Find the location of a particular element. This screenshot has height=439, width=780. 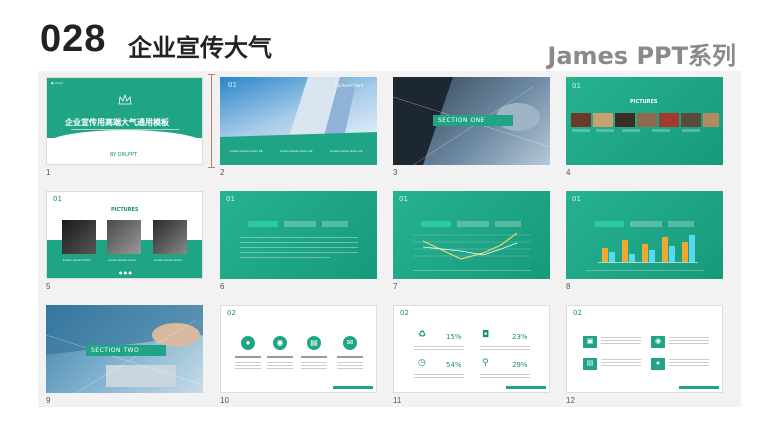

slide-thumb-11: 02 ♻ 15% ◘ 23% ◷ 54% ⚲ 29% is located at coordinates (471, 349).